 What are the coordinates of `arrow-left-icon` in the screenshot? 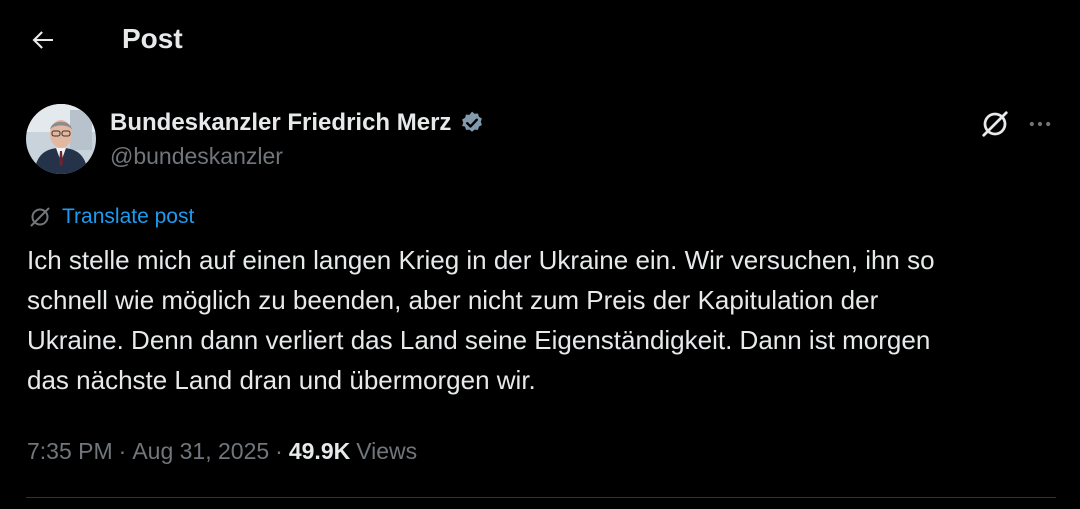 It's located at (42, 40).